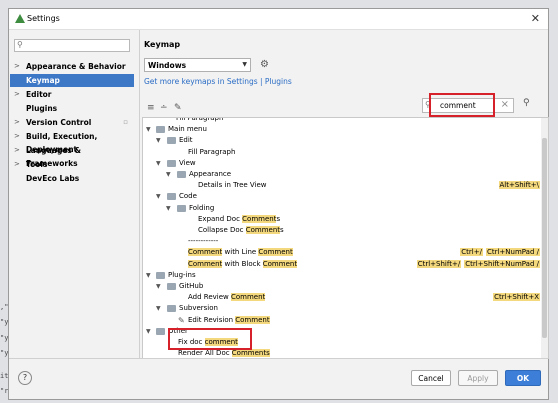 Image resolution: width=558 pixels, height=403 pixels. What do you see at coordinates (43, 18) in the screenshot?
I see `window-title: Settings` at bounding box center [43, 18].